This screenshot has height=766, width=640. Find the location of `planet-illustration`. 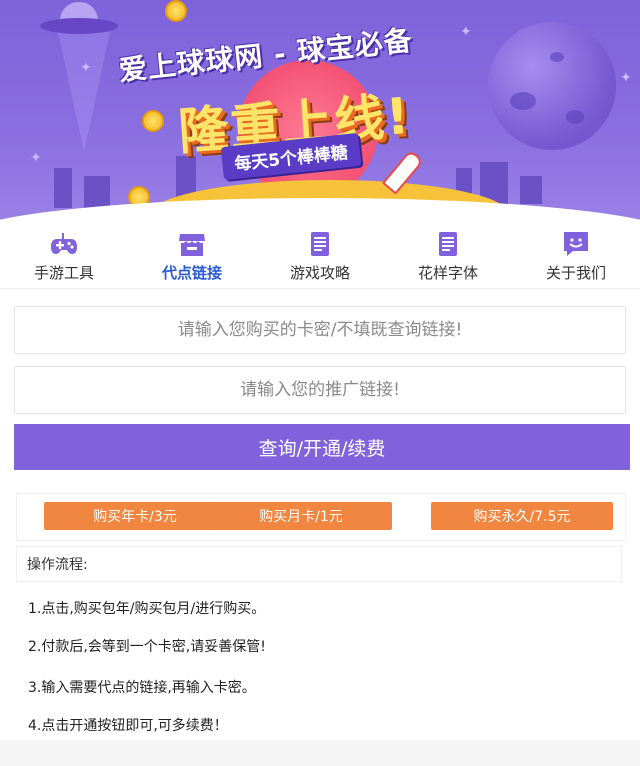

planet-illustration is located at coordinates (552, 86).